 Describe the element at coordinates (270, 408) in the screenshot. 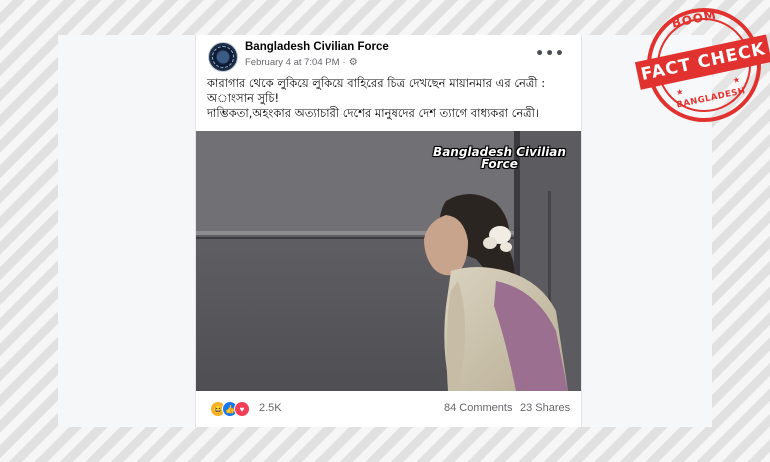

I see `reaction-count: 2.5K` at that location.